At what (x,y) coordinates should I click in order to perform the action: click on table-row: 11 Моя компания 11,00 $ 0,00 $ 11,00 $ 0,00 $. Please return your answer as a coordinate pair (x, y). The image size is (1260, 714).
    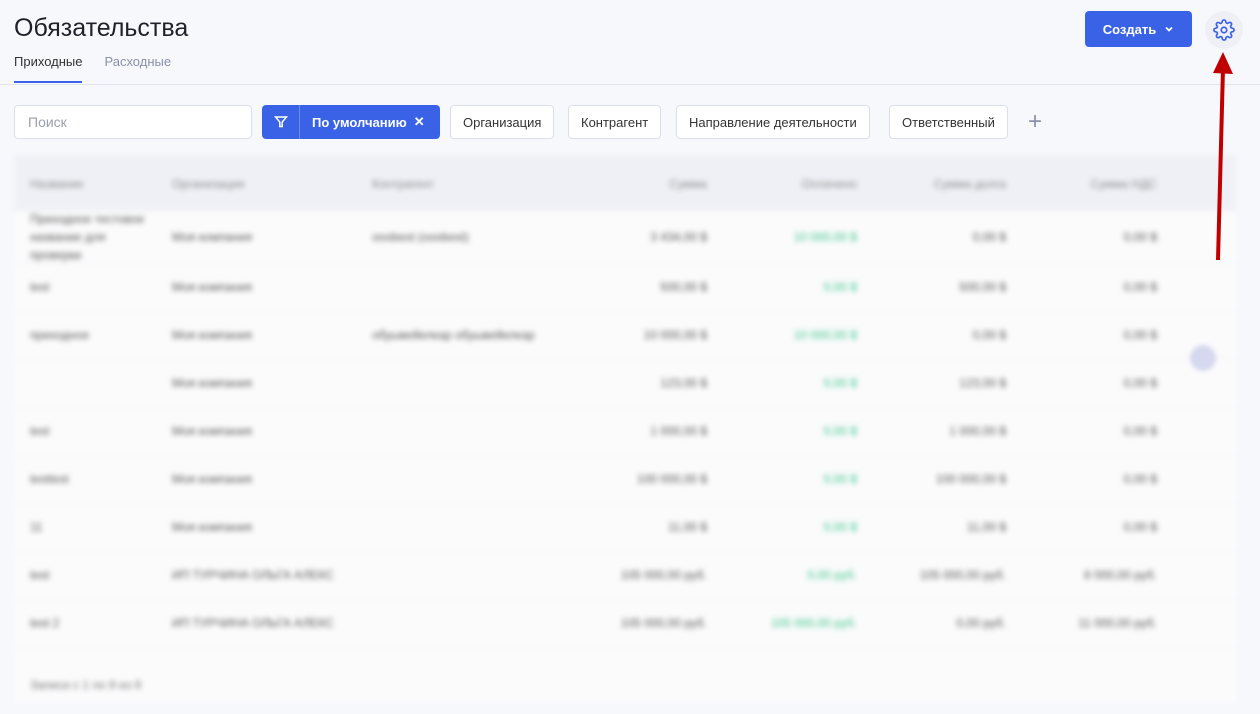
    Looking at the image, I should click on (625, 527).